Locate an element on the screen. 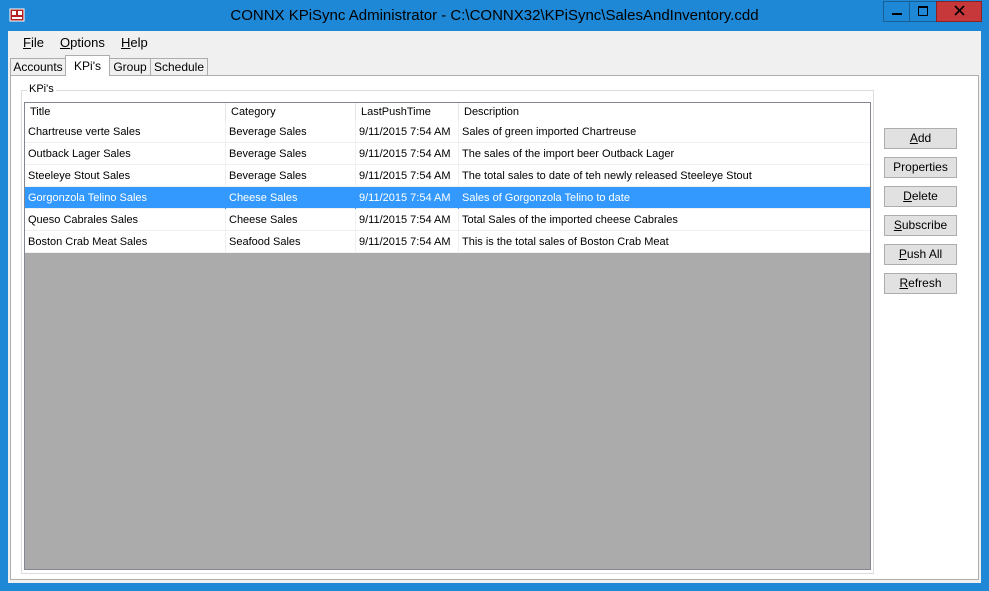 The height and width of the screenshot is (591, 989). menu-options-mnemonic: O is located at coordinates (65, 42).